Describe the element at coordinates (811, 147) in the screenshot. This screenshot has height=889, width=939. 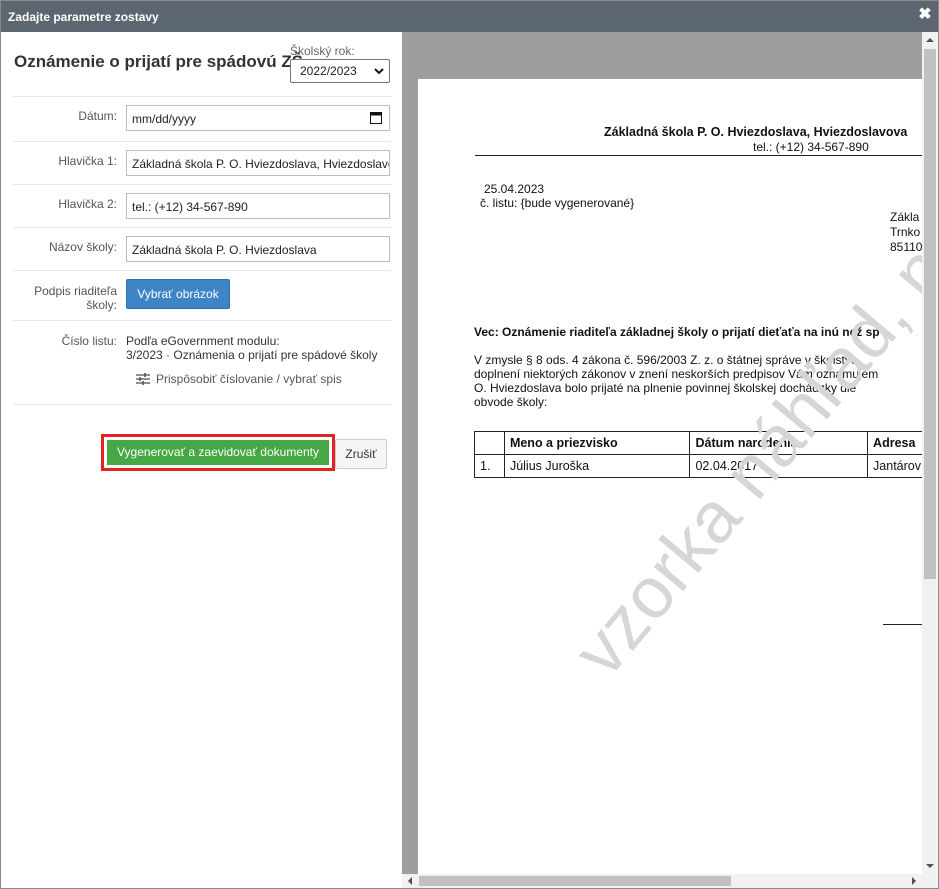
I see `preview-tel: tel.: (+12) 34-567-890` at that location.